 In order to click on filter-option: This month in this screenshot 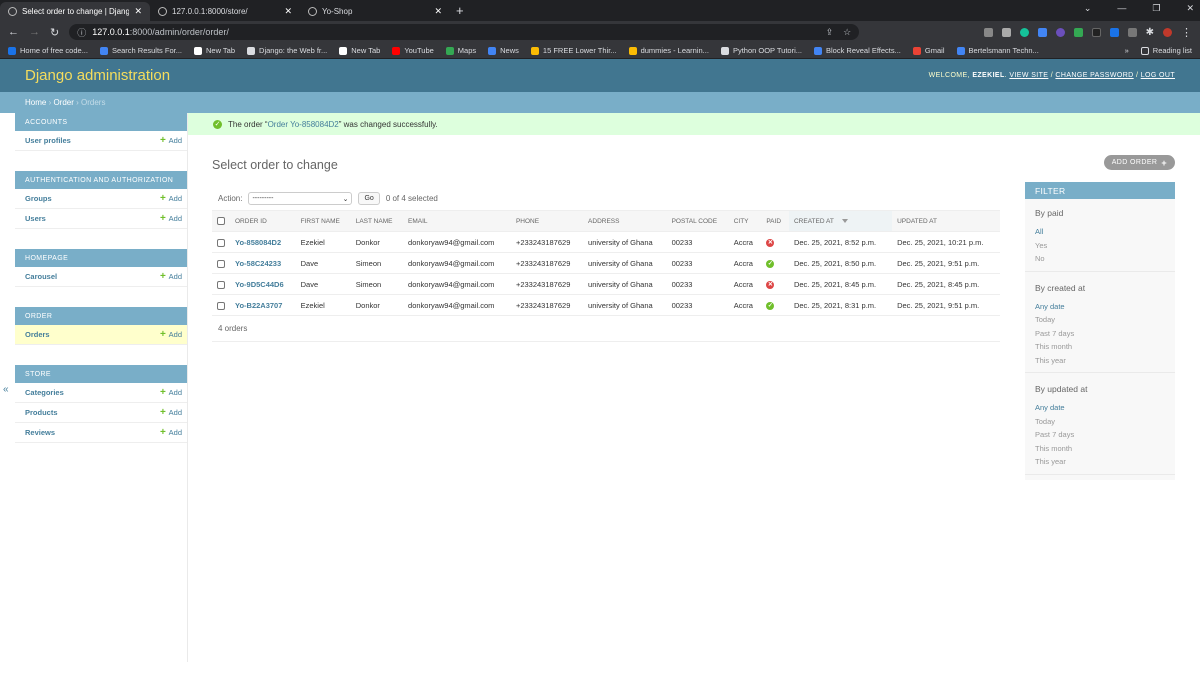, I will do `click(1100, 448)`.